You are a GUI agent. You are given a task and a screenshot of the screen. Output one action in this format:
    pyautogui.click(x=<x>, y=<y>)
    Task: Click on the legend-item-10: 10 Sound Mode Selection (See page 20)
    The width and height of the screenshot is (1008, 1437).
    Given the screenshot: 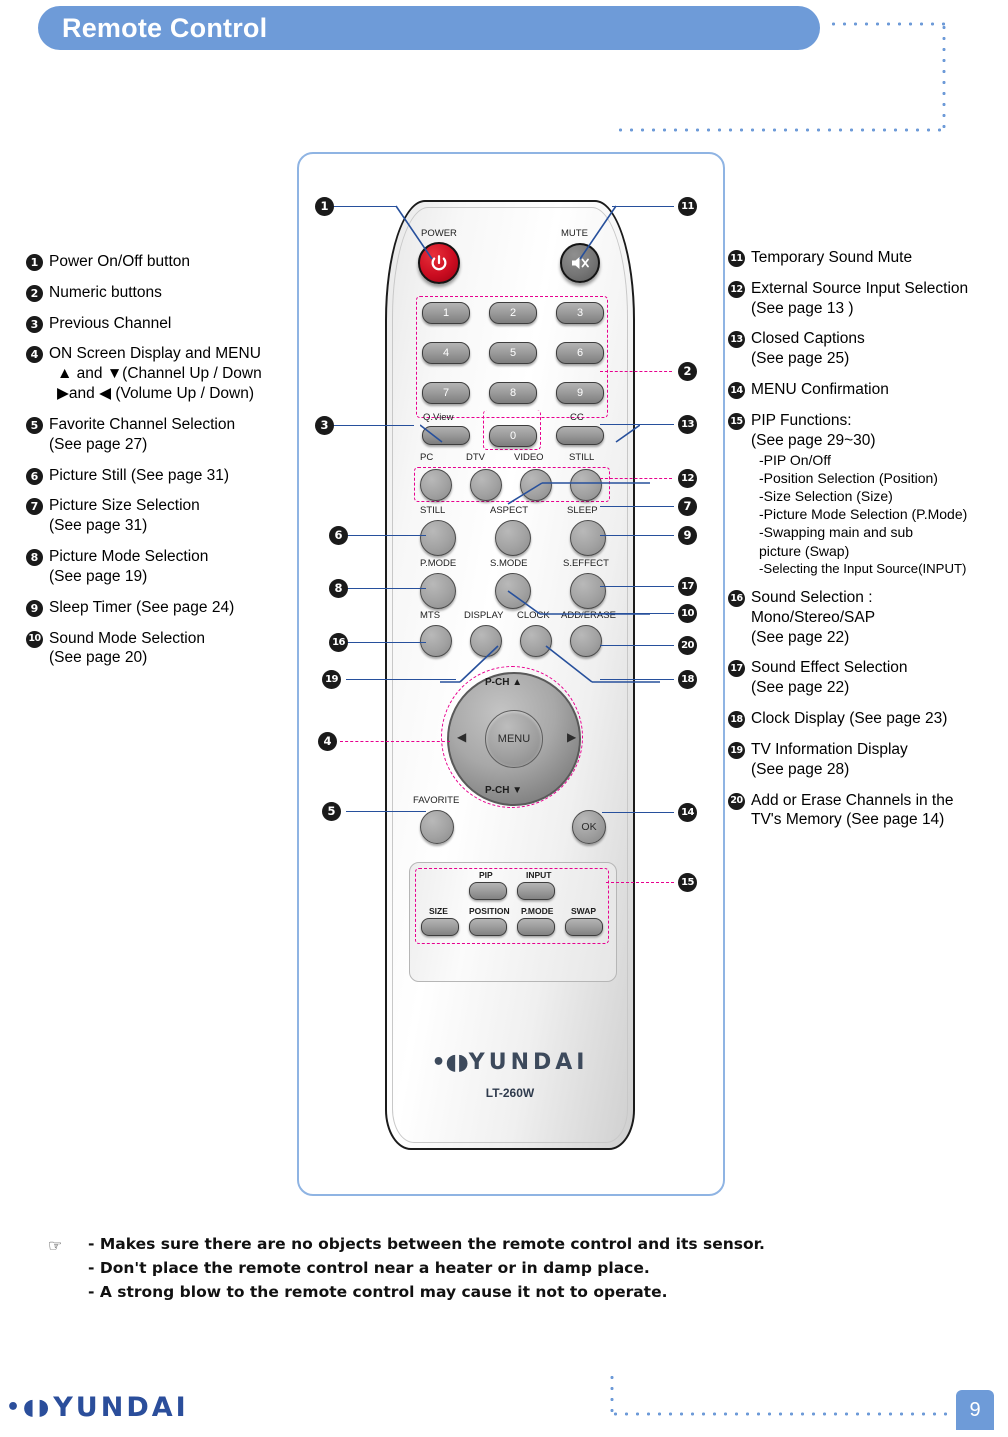 What is the action you would take?
    pyautogui.click(x=165, y=649)
    